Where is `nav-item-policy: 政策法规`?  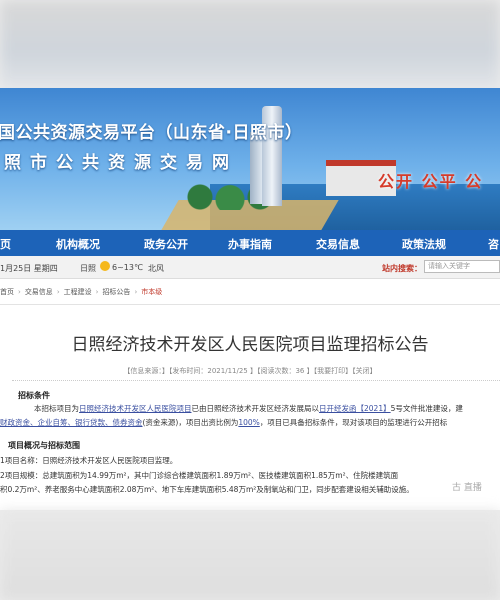
nav-item-policy: 政策法规 is located at coordinates (424, 244).